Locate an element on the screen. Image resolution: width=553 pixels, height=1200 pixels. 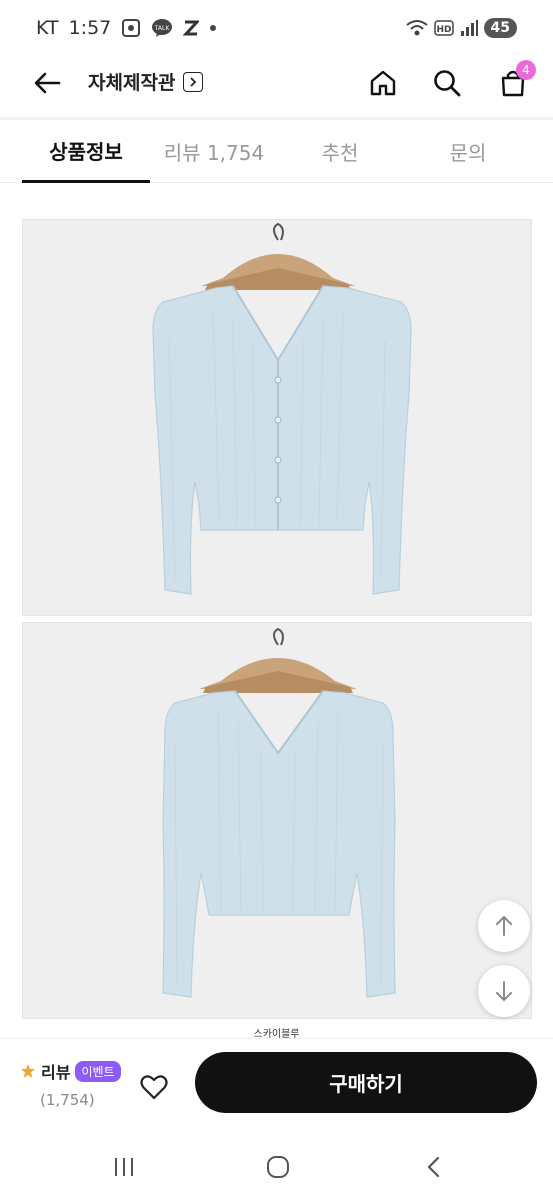
review-count: (1,754) is located at coordinates (67, 1100).